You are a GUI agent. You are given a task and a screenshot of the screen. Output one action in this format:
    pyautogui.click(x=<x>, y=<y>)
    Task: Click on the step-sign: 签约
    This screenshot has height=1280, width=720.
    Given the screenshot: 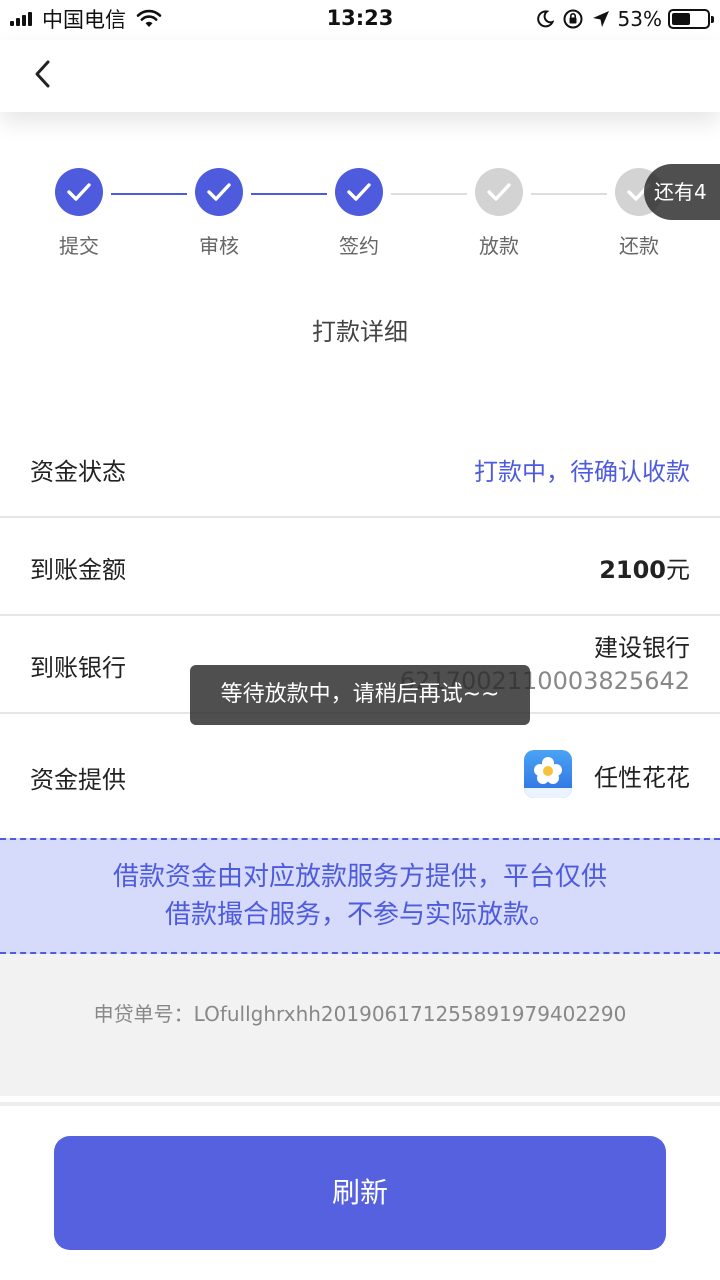 What is the action you would take?
    pyautogui.click(x=359, y=213)
    